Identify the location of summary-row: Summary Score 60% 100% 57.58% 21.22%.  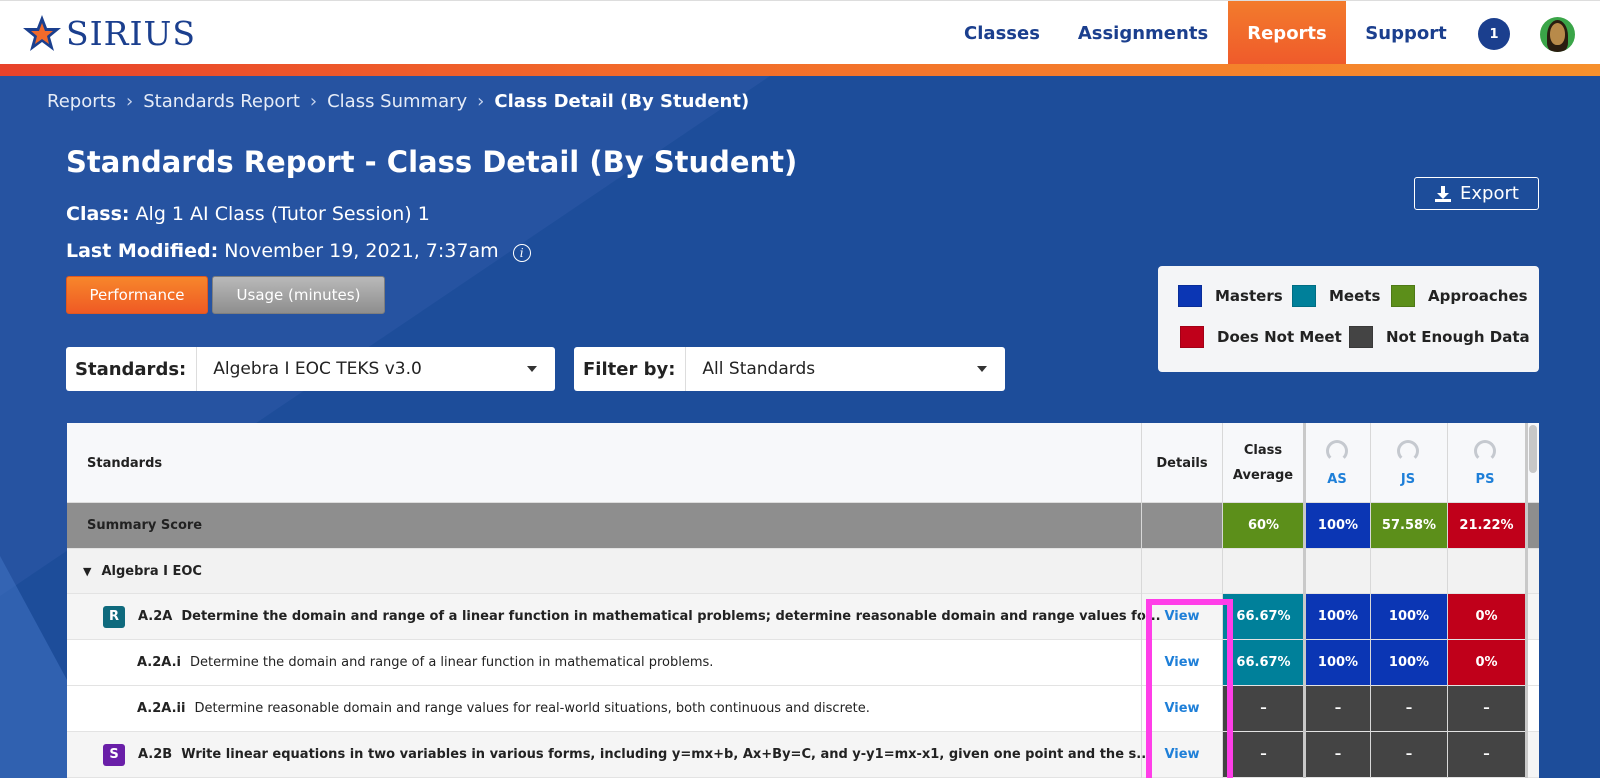
(803, 526).